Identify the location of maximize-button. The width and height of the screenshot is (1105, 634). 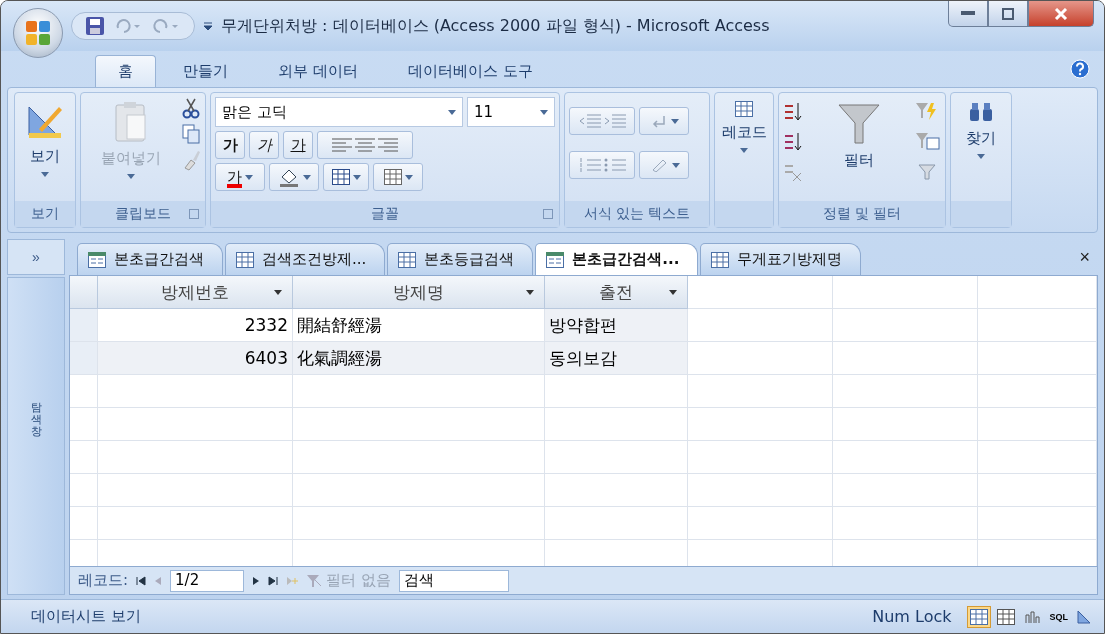
(1008, 14).